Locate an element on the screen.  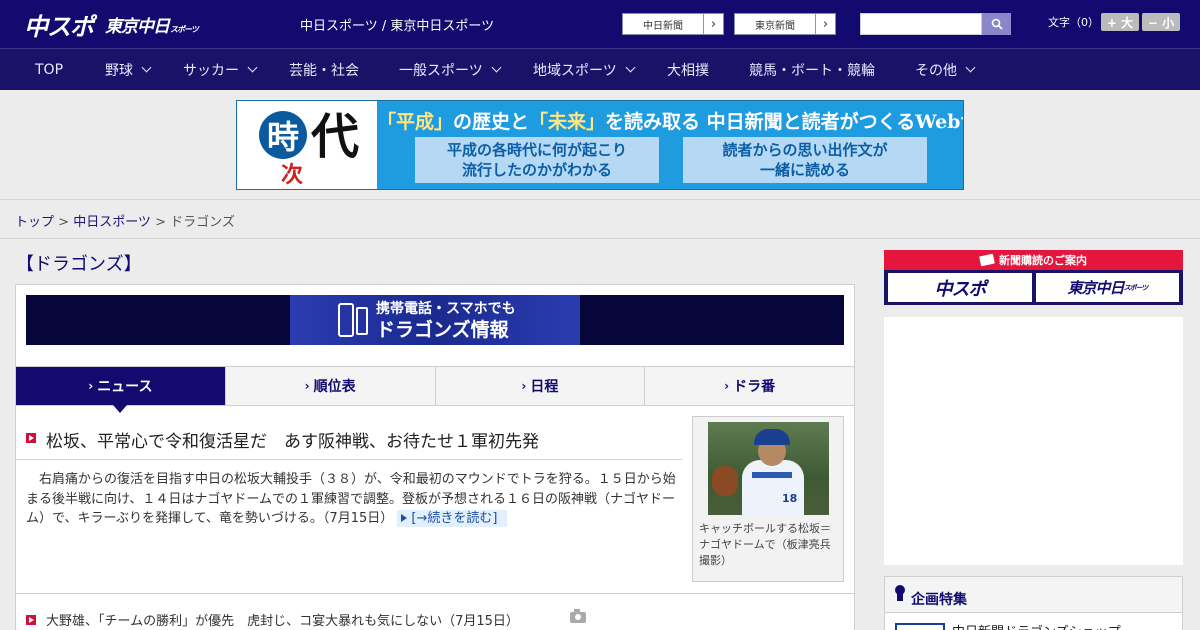
tab-news: › ニュース is located at coordinates (121, 390).